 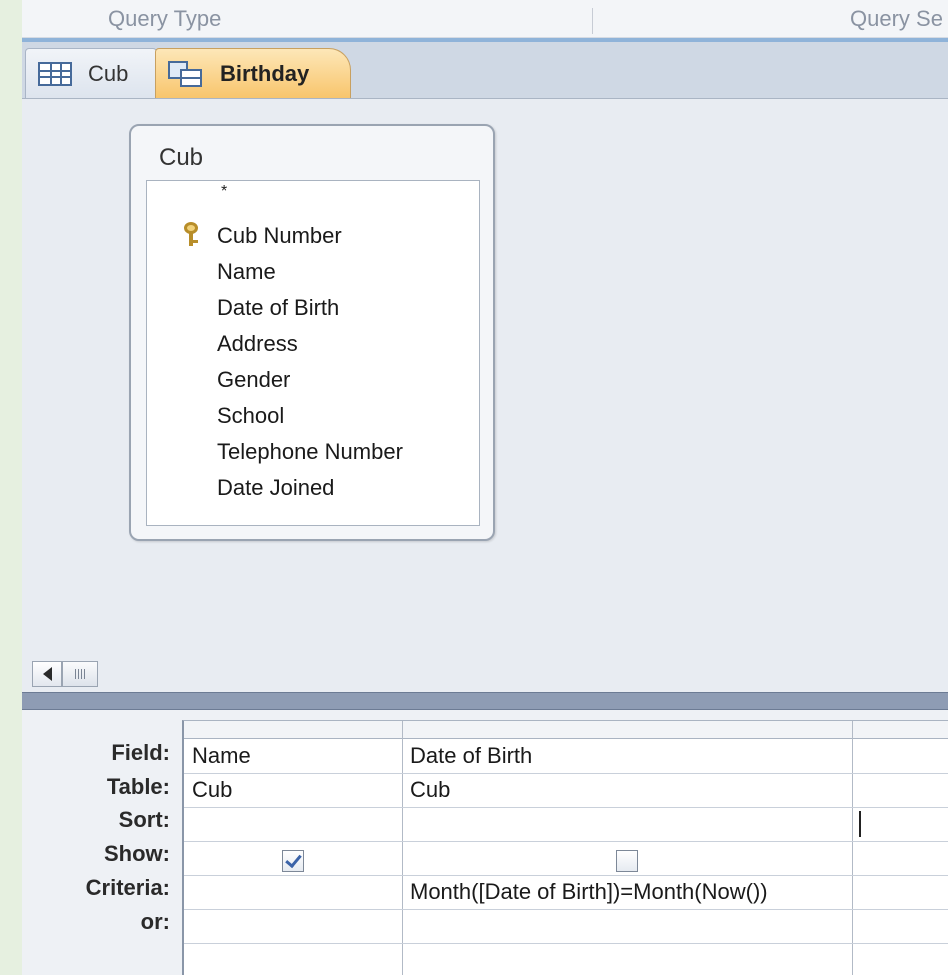 I want to click on grid-cell-criteria-2: Month([Date of Birth])=Month(Now()), so click(x=627, y=892).